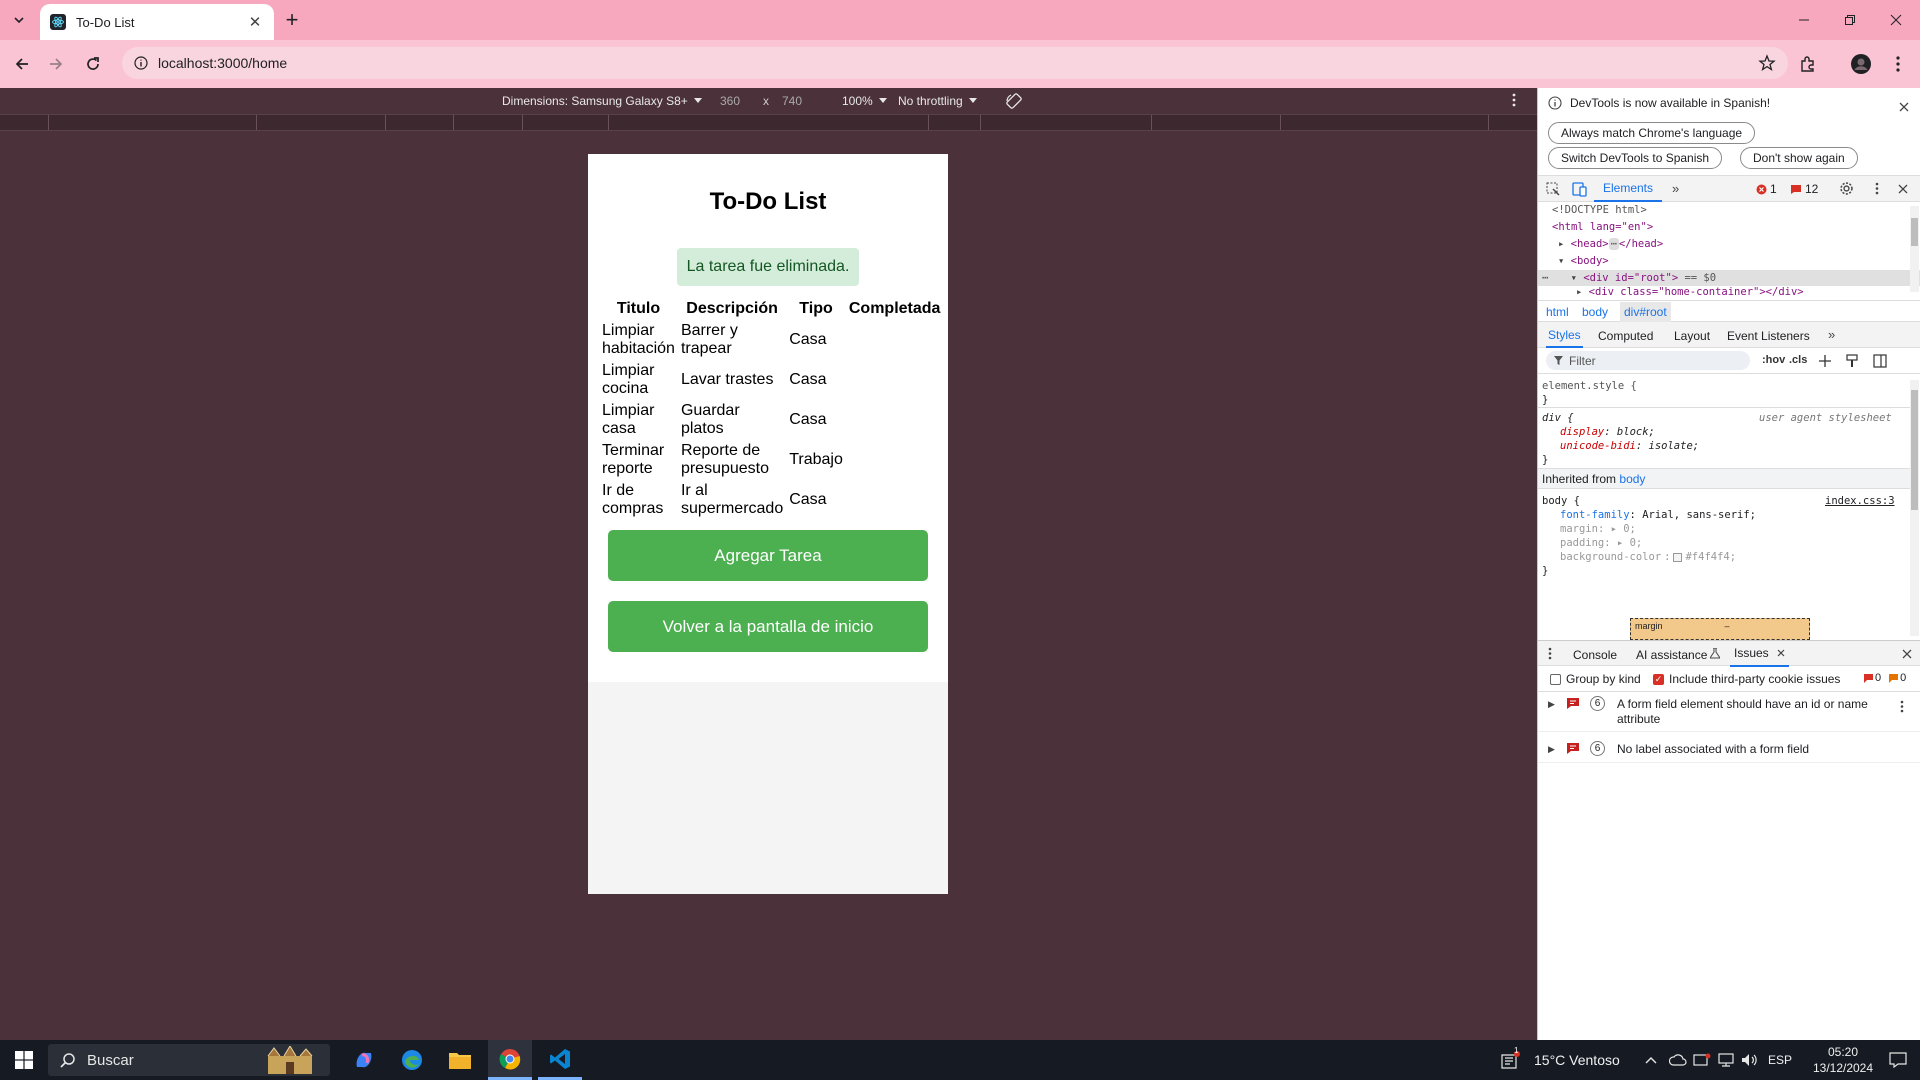  Describe the element at coordinates (1598, 529) in the screenshot. I see `margin-declaration: margin: ▸ 0;` at that location.